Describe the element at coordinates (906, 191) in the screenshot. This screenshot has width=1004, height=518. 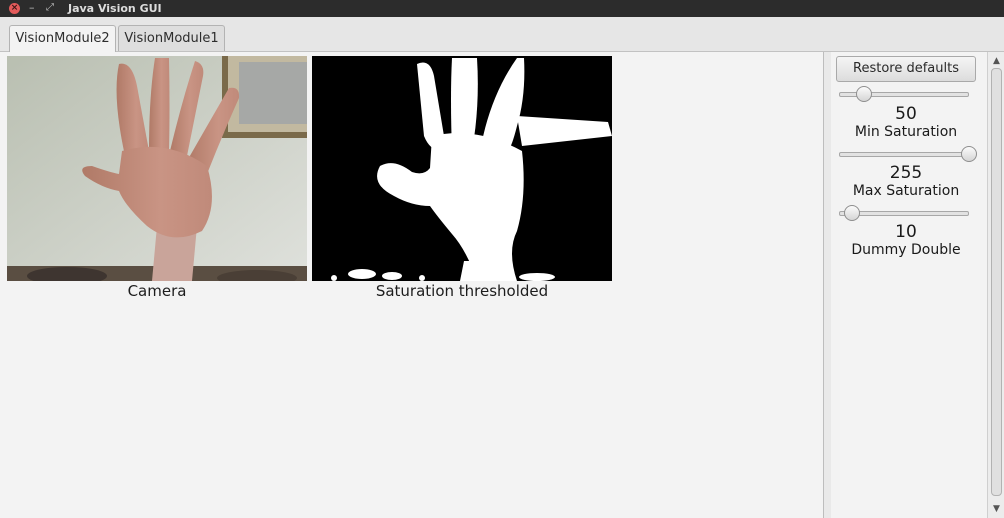
I see `max-saturation-label: Max Saturation` at that location.